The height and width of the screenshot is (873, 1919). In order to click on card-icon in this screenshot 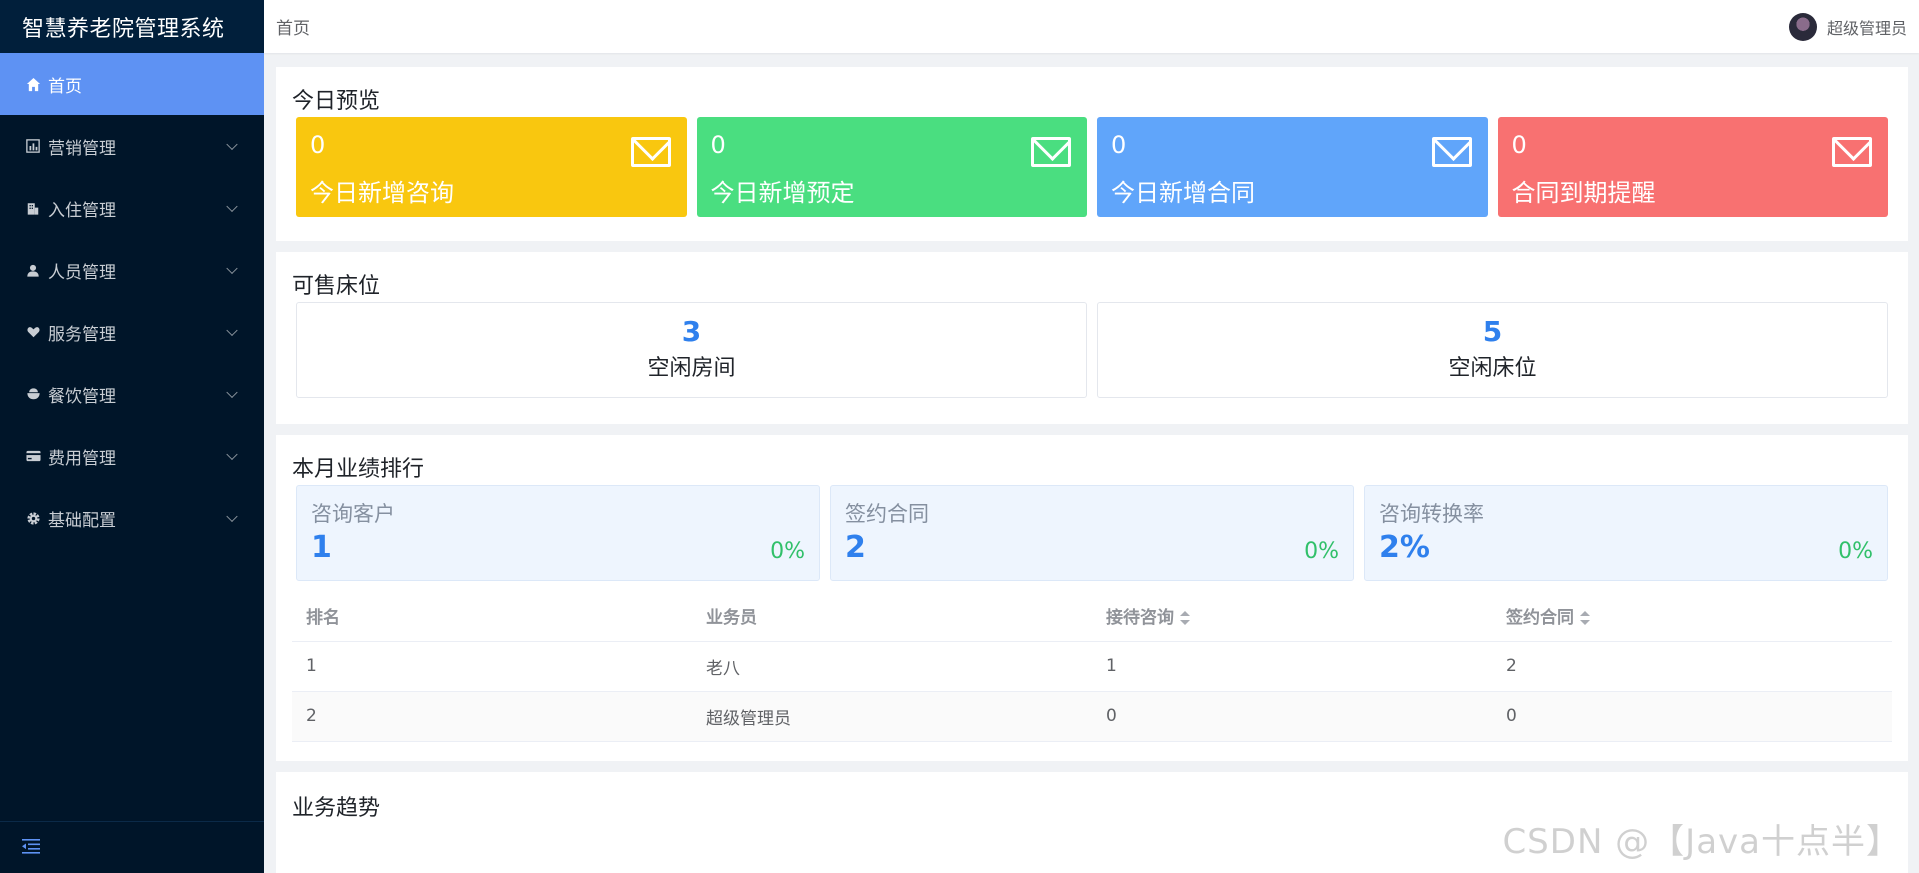, I will do `click(33, 456)`.